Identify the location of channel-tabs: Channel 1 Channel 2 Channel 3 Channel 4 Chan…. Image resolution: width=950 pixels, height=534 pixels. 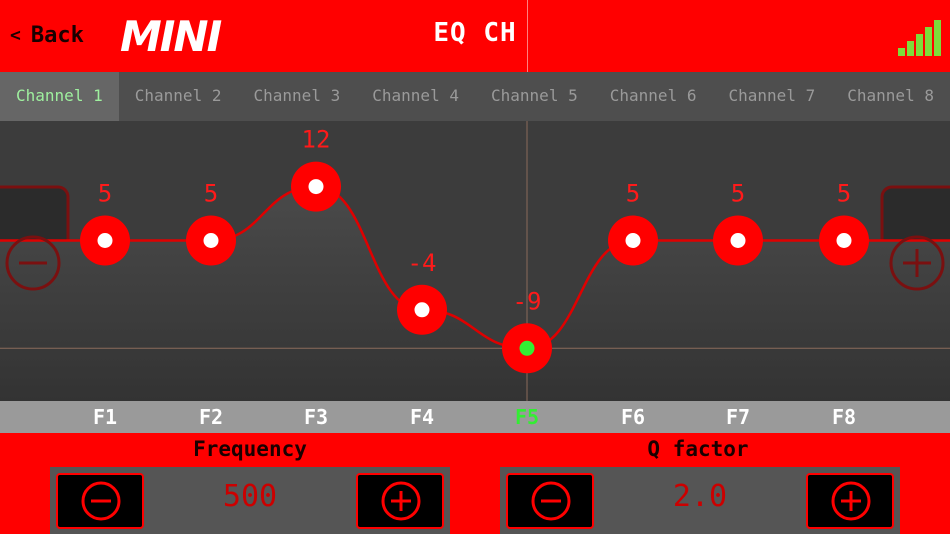
(475, 96).